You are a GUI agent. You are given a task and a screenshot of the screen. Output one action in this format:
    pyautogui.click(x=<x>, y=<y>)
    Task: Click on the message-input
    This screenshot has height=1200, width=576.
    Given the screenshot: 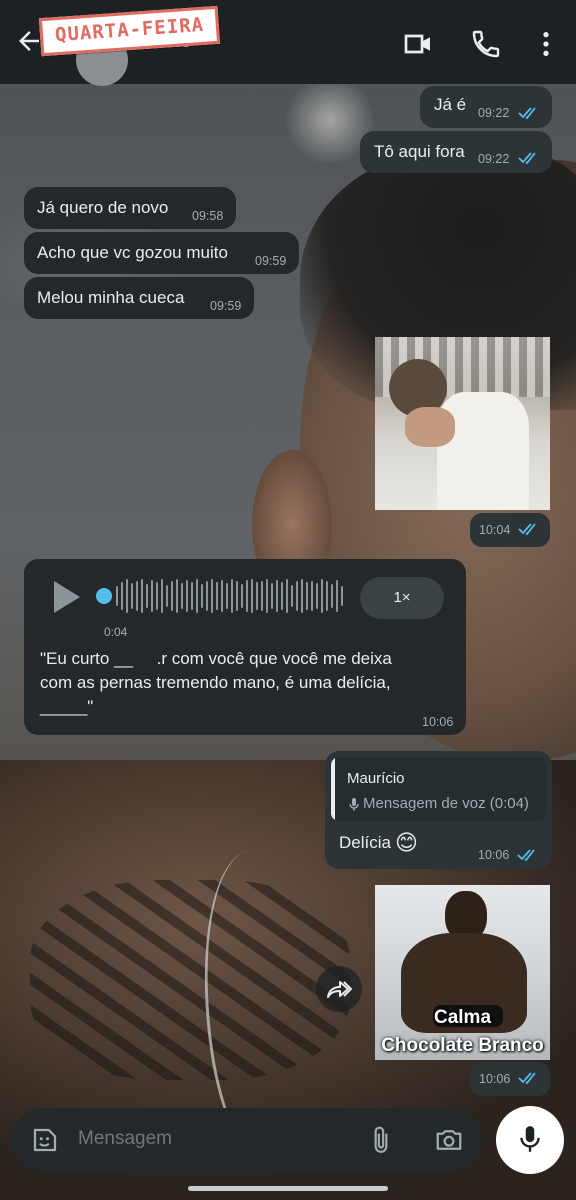 What is the action you would take?
    pyautogui.click(x=208, y=1139)
    